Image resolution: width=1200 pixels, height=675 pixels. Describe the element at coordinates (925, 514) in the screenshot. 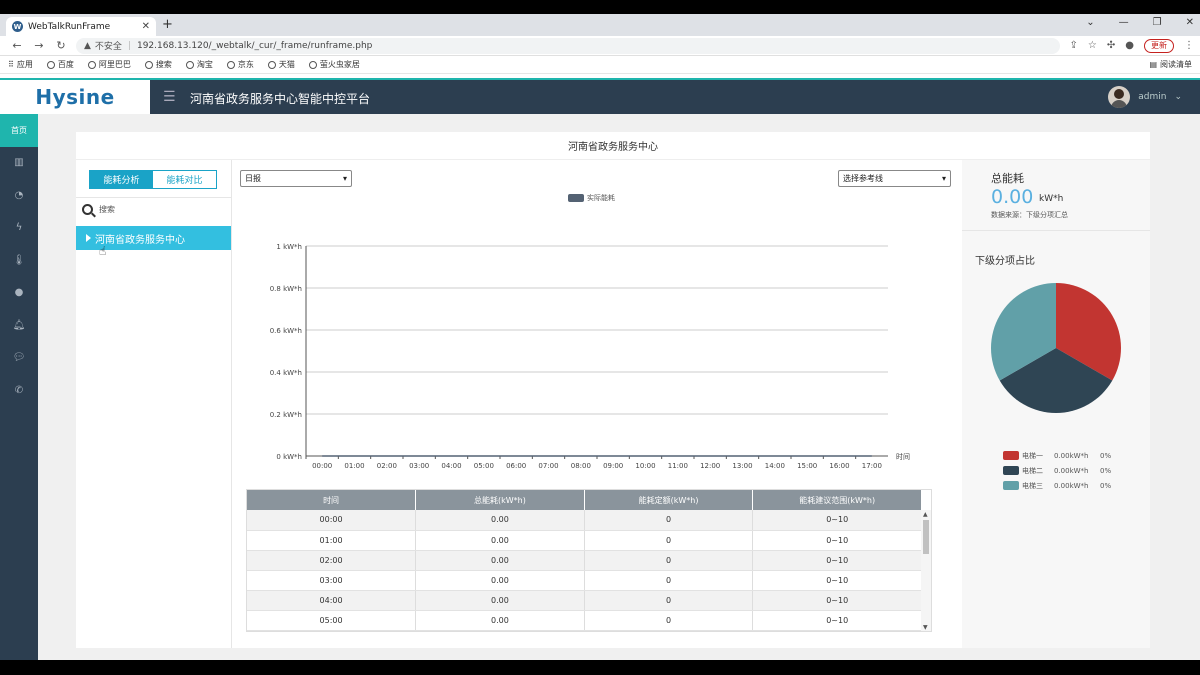

I see `scroll-up-icon: ▲` at that location.